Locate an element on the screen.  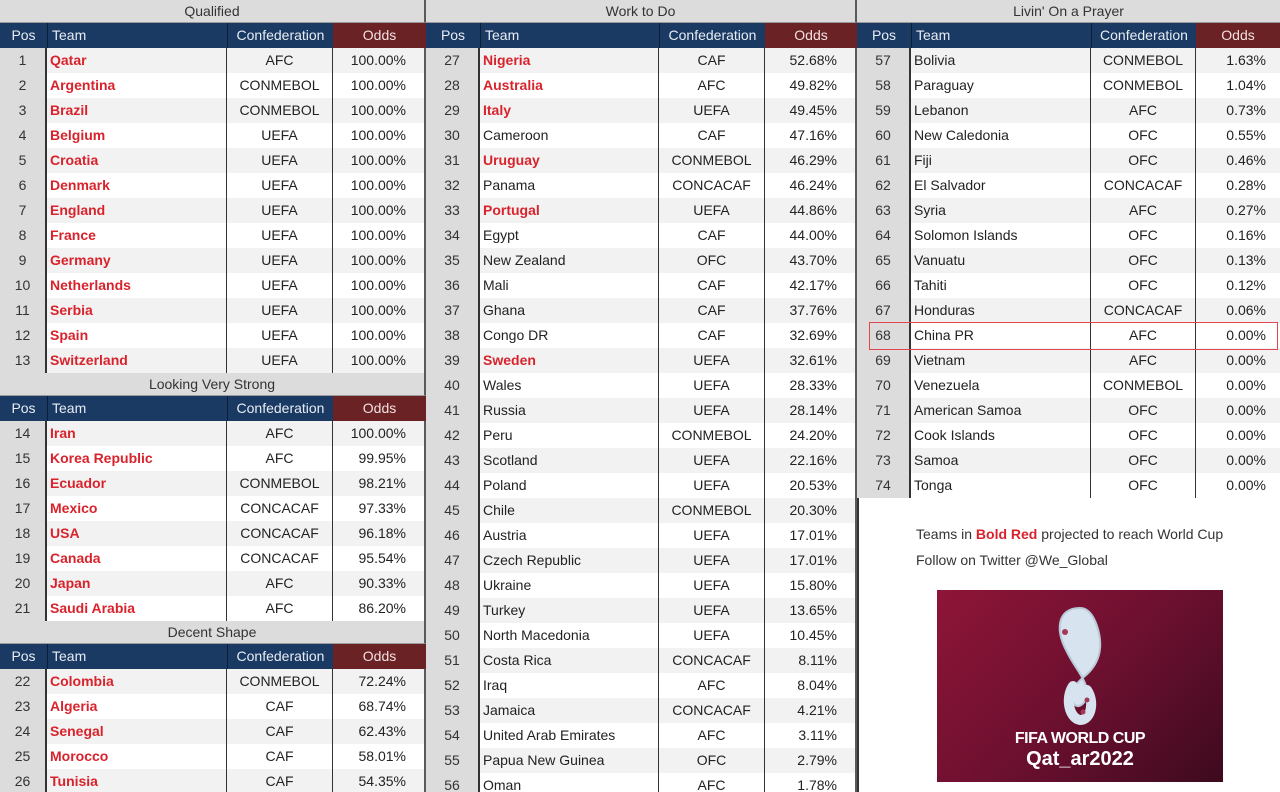
cell-odds: 28.33% is located at coordinates (811, 385).